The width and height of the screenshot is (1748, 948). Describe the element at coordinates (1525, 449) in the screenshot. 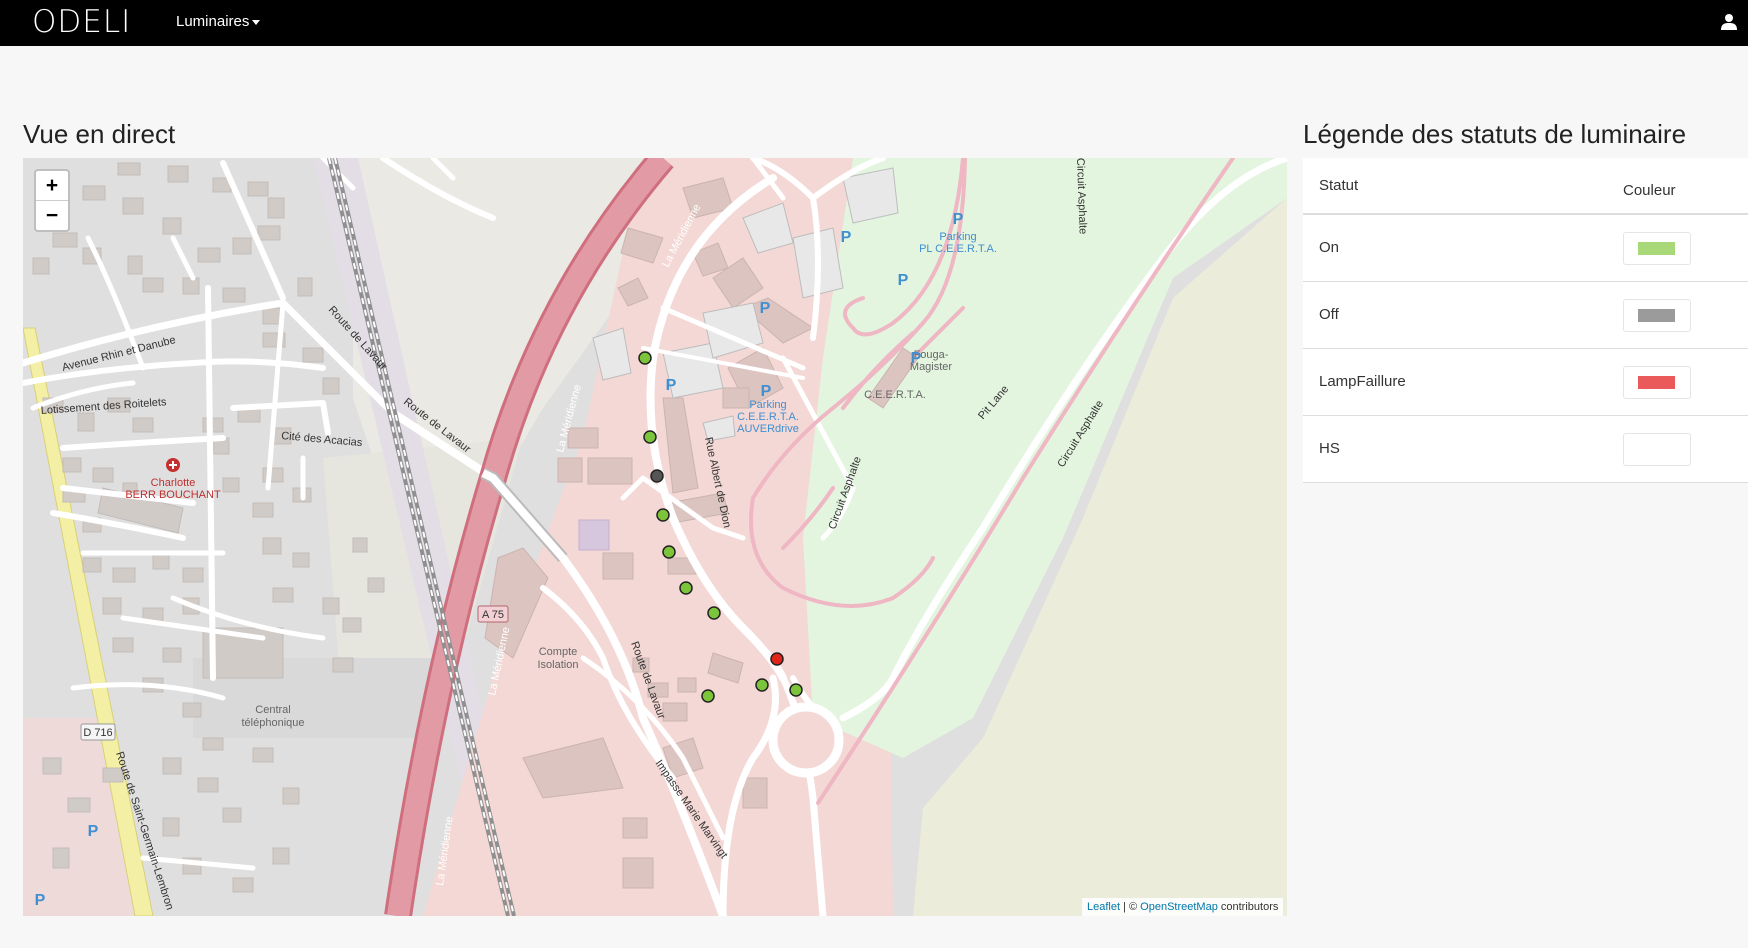

I see `legend-row-hs: HS` at that location.